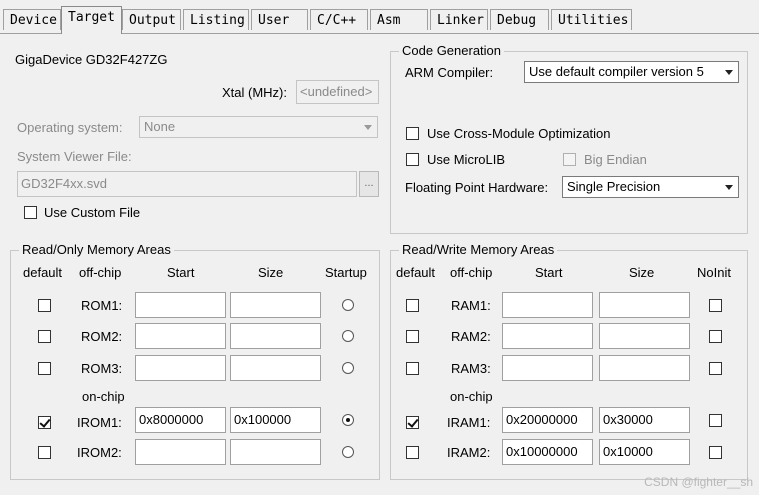  I want to click on ram-header-start: Start, so click(549, 272).